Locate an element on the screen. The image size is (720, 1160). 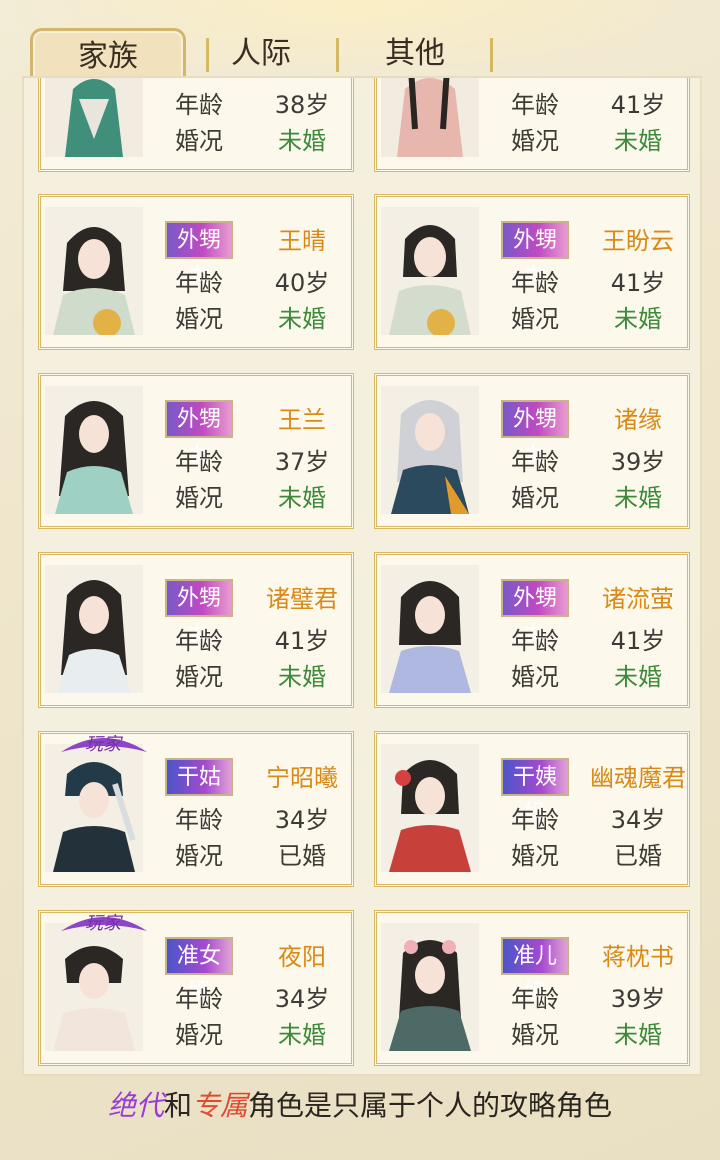
tab-other: 其他 is located at coordinates (415, 52).